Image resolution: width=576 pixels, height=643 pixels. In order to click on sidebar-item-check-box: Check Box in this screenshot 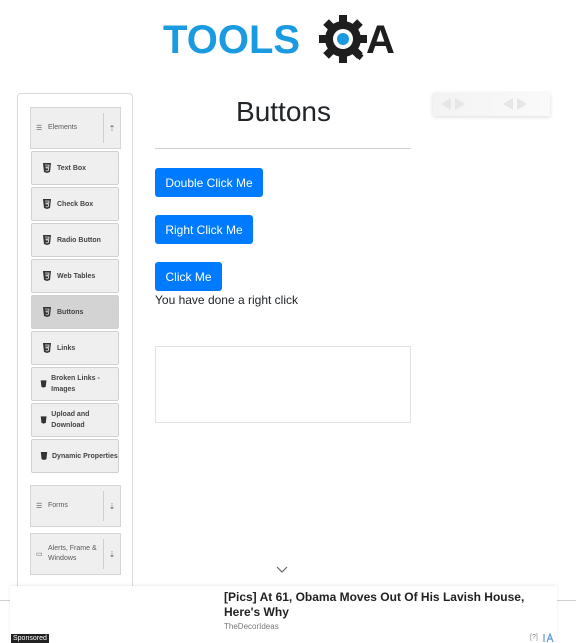, I will do `click(75, 204)`.